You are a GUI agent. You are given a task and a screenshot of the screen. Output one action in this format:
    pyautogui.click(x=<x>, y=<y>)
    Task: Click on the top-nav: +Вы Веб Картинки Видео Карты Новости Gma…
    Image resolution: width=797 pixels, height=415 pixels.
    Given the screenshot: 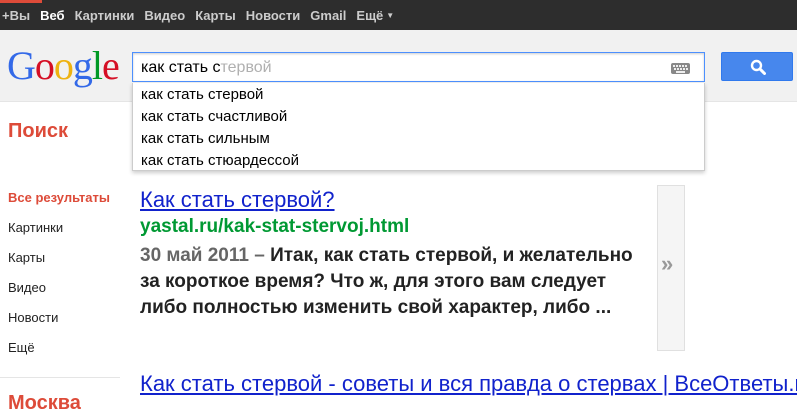 What is the action you would take?
    pyautogui.click(x=197, y=15)
    